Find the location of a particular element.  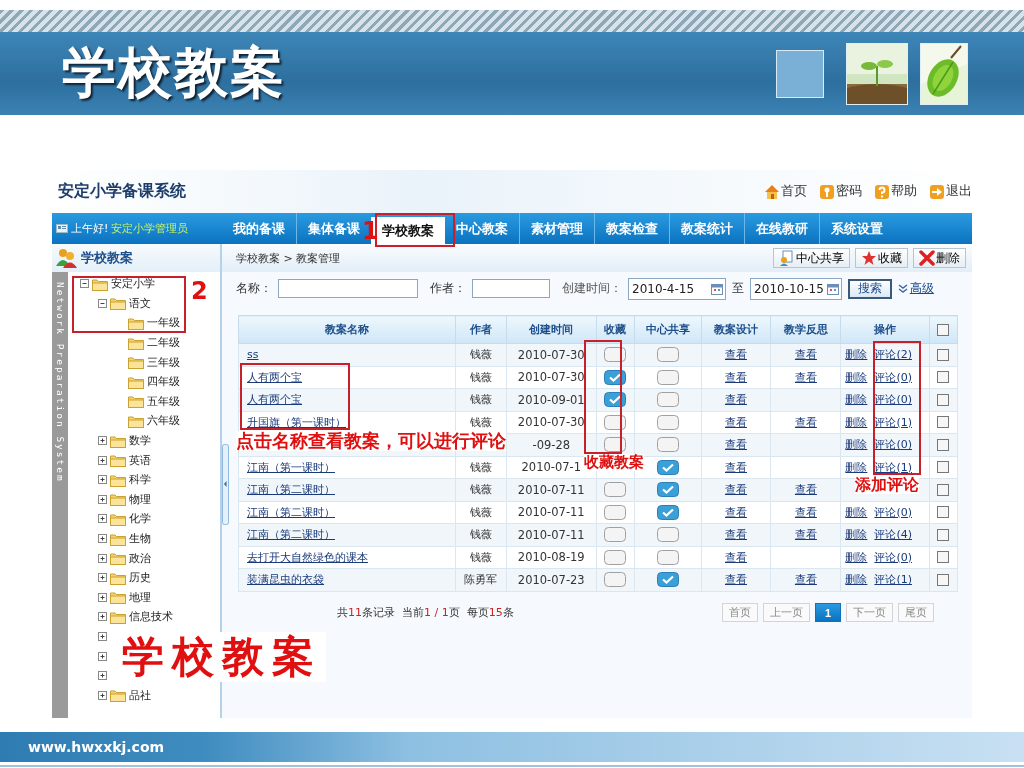

pager-button: 下一页 is located at coordinates (869, 612).